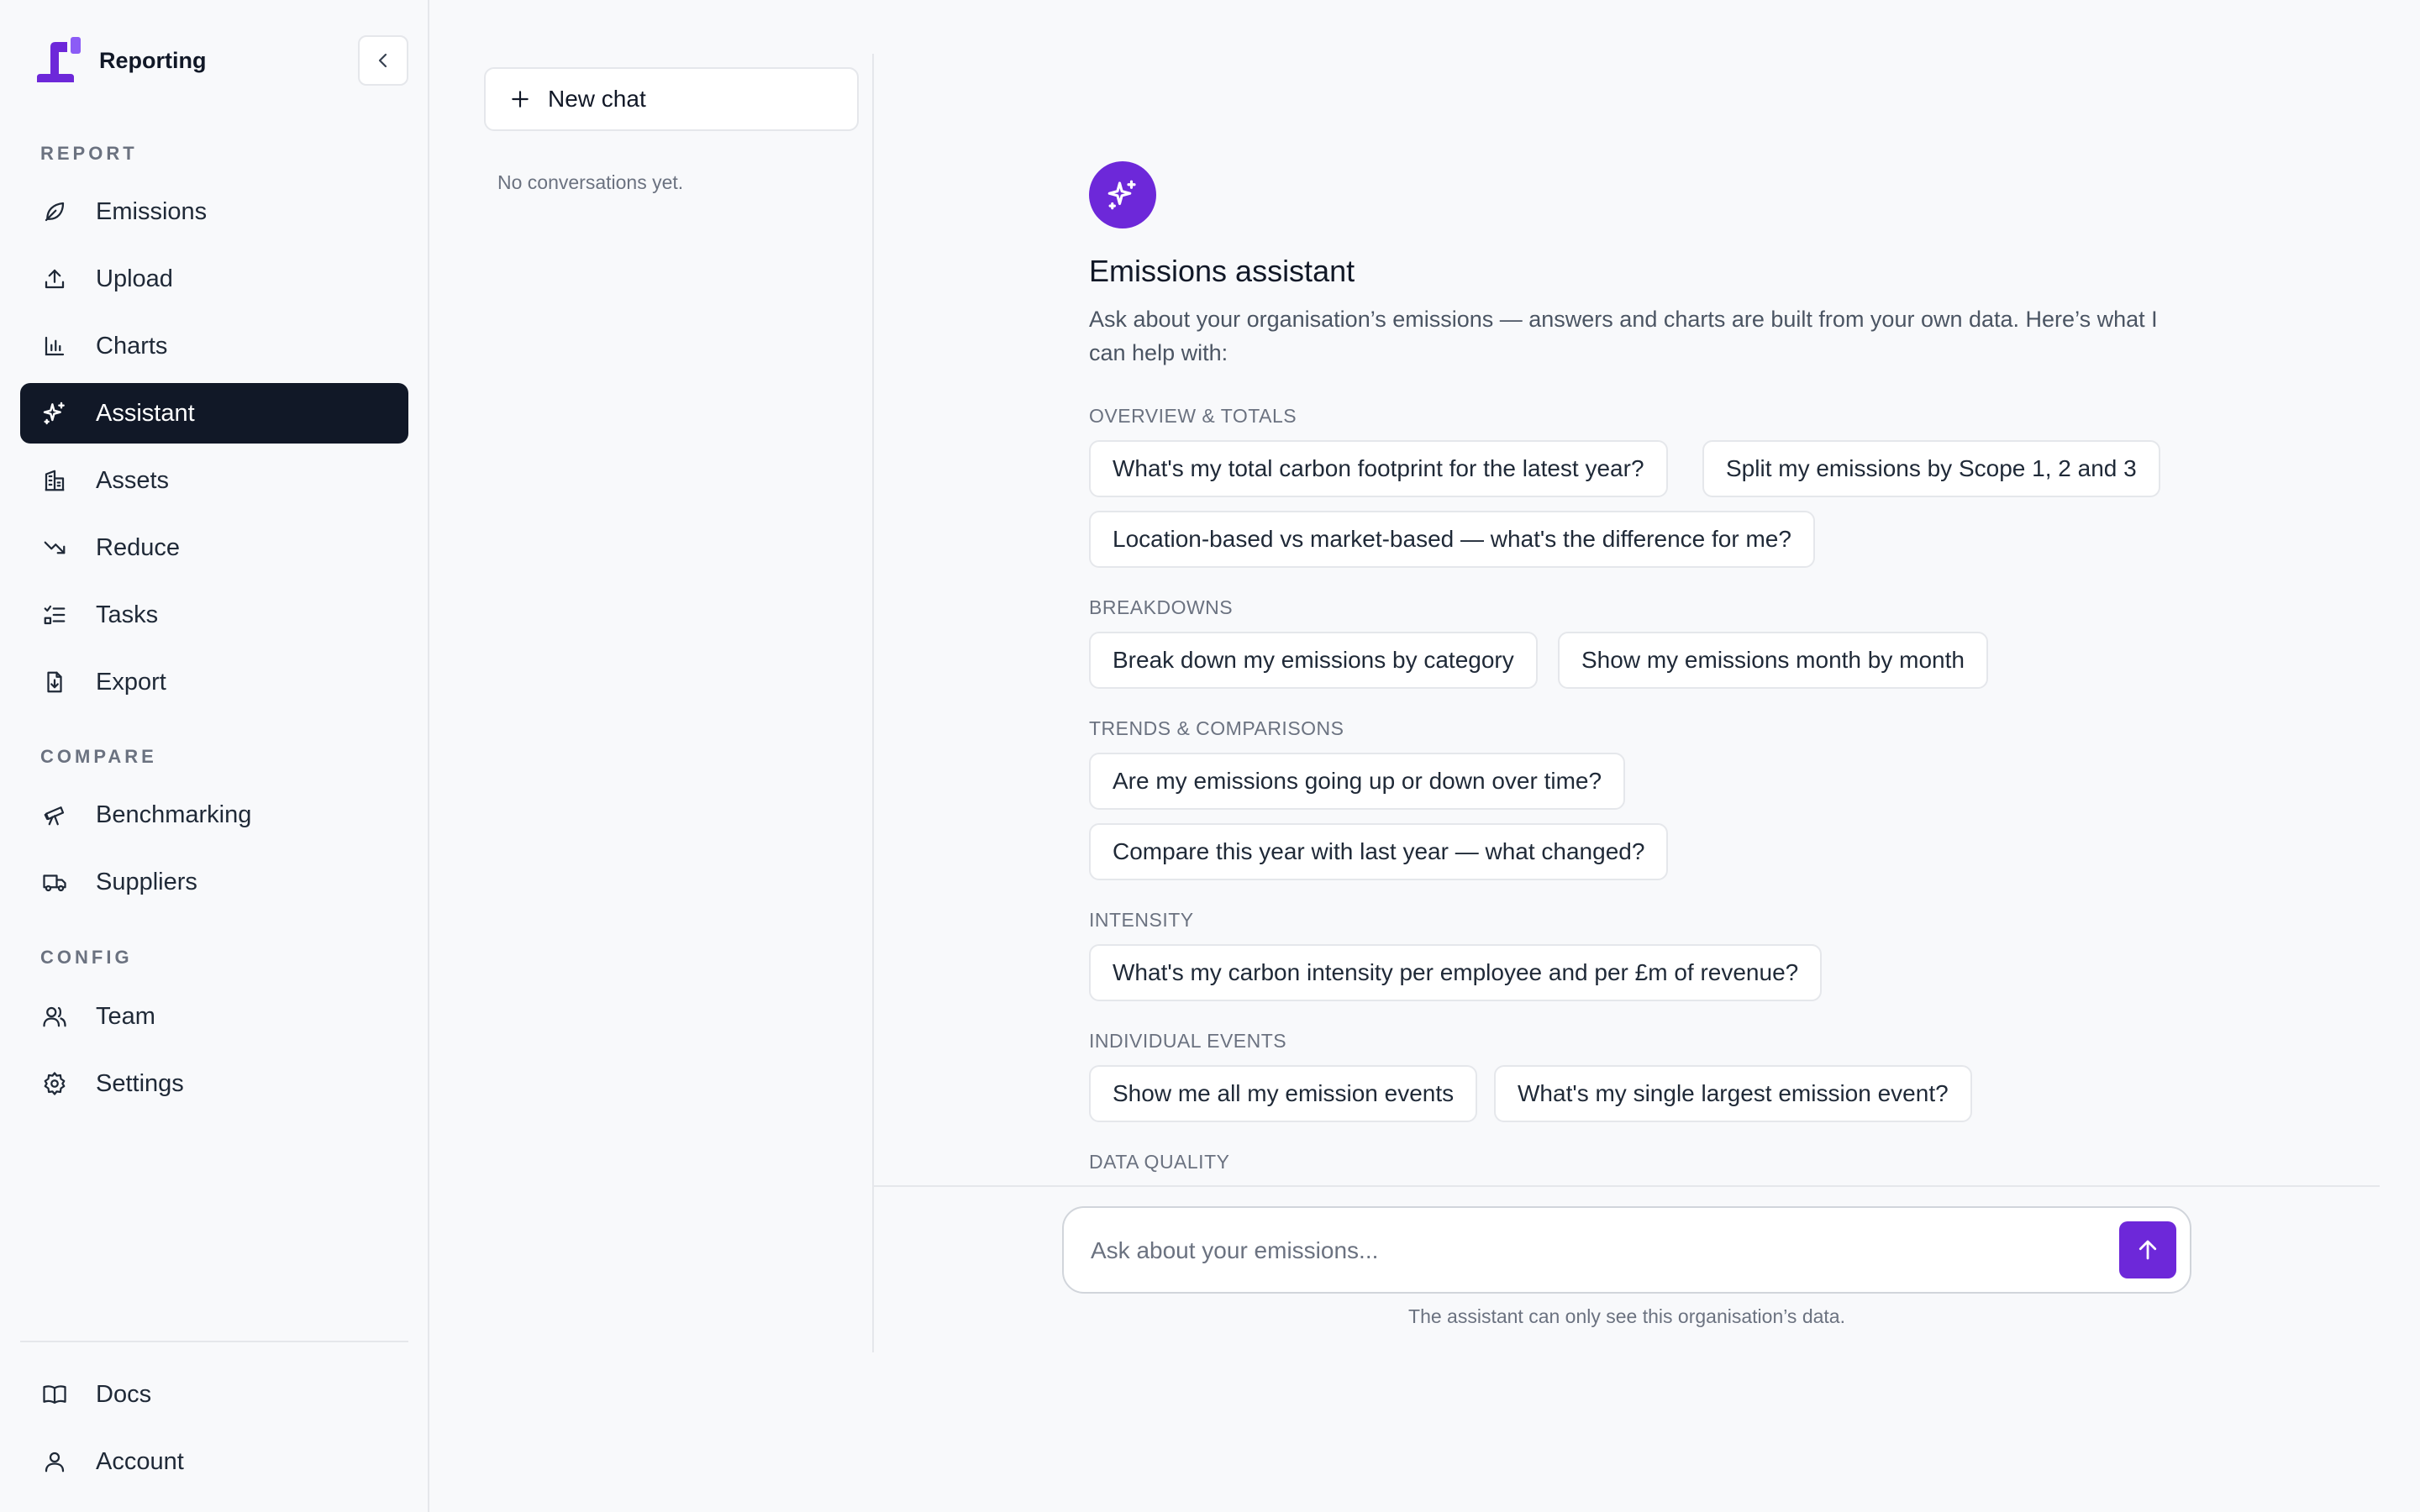  What do you see at coordinates (672, 99) in the screenshot?
I see `new-chat-button: New chat` at bounding box center [672, 99].